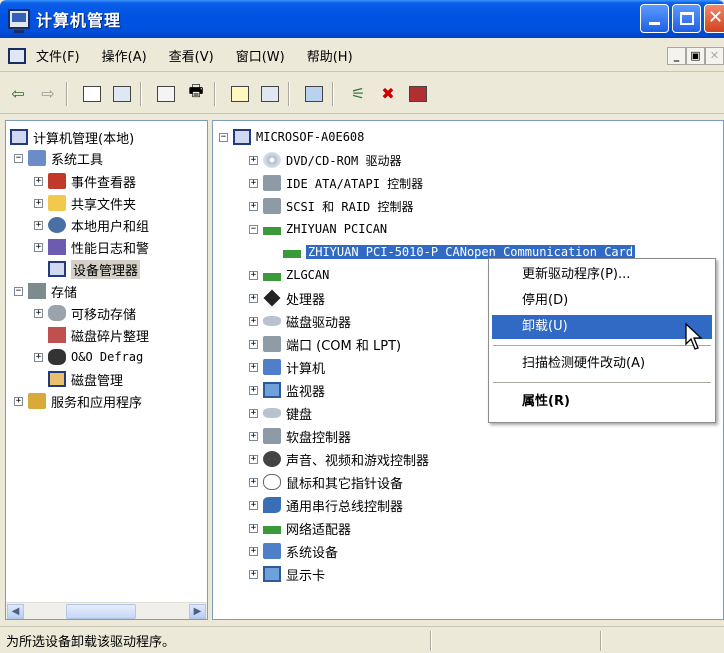 Image resolution: width=724 pixels, height=653 pixels. Describe the element at coordinates (325, 344) in the screenshot. I see `device-category: + 端口 (COM 和 LPT)` at that location.